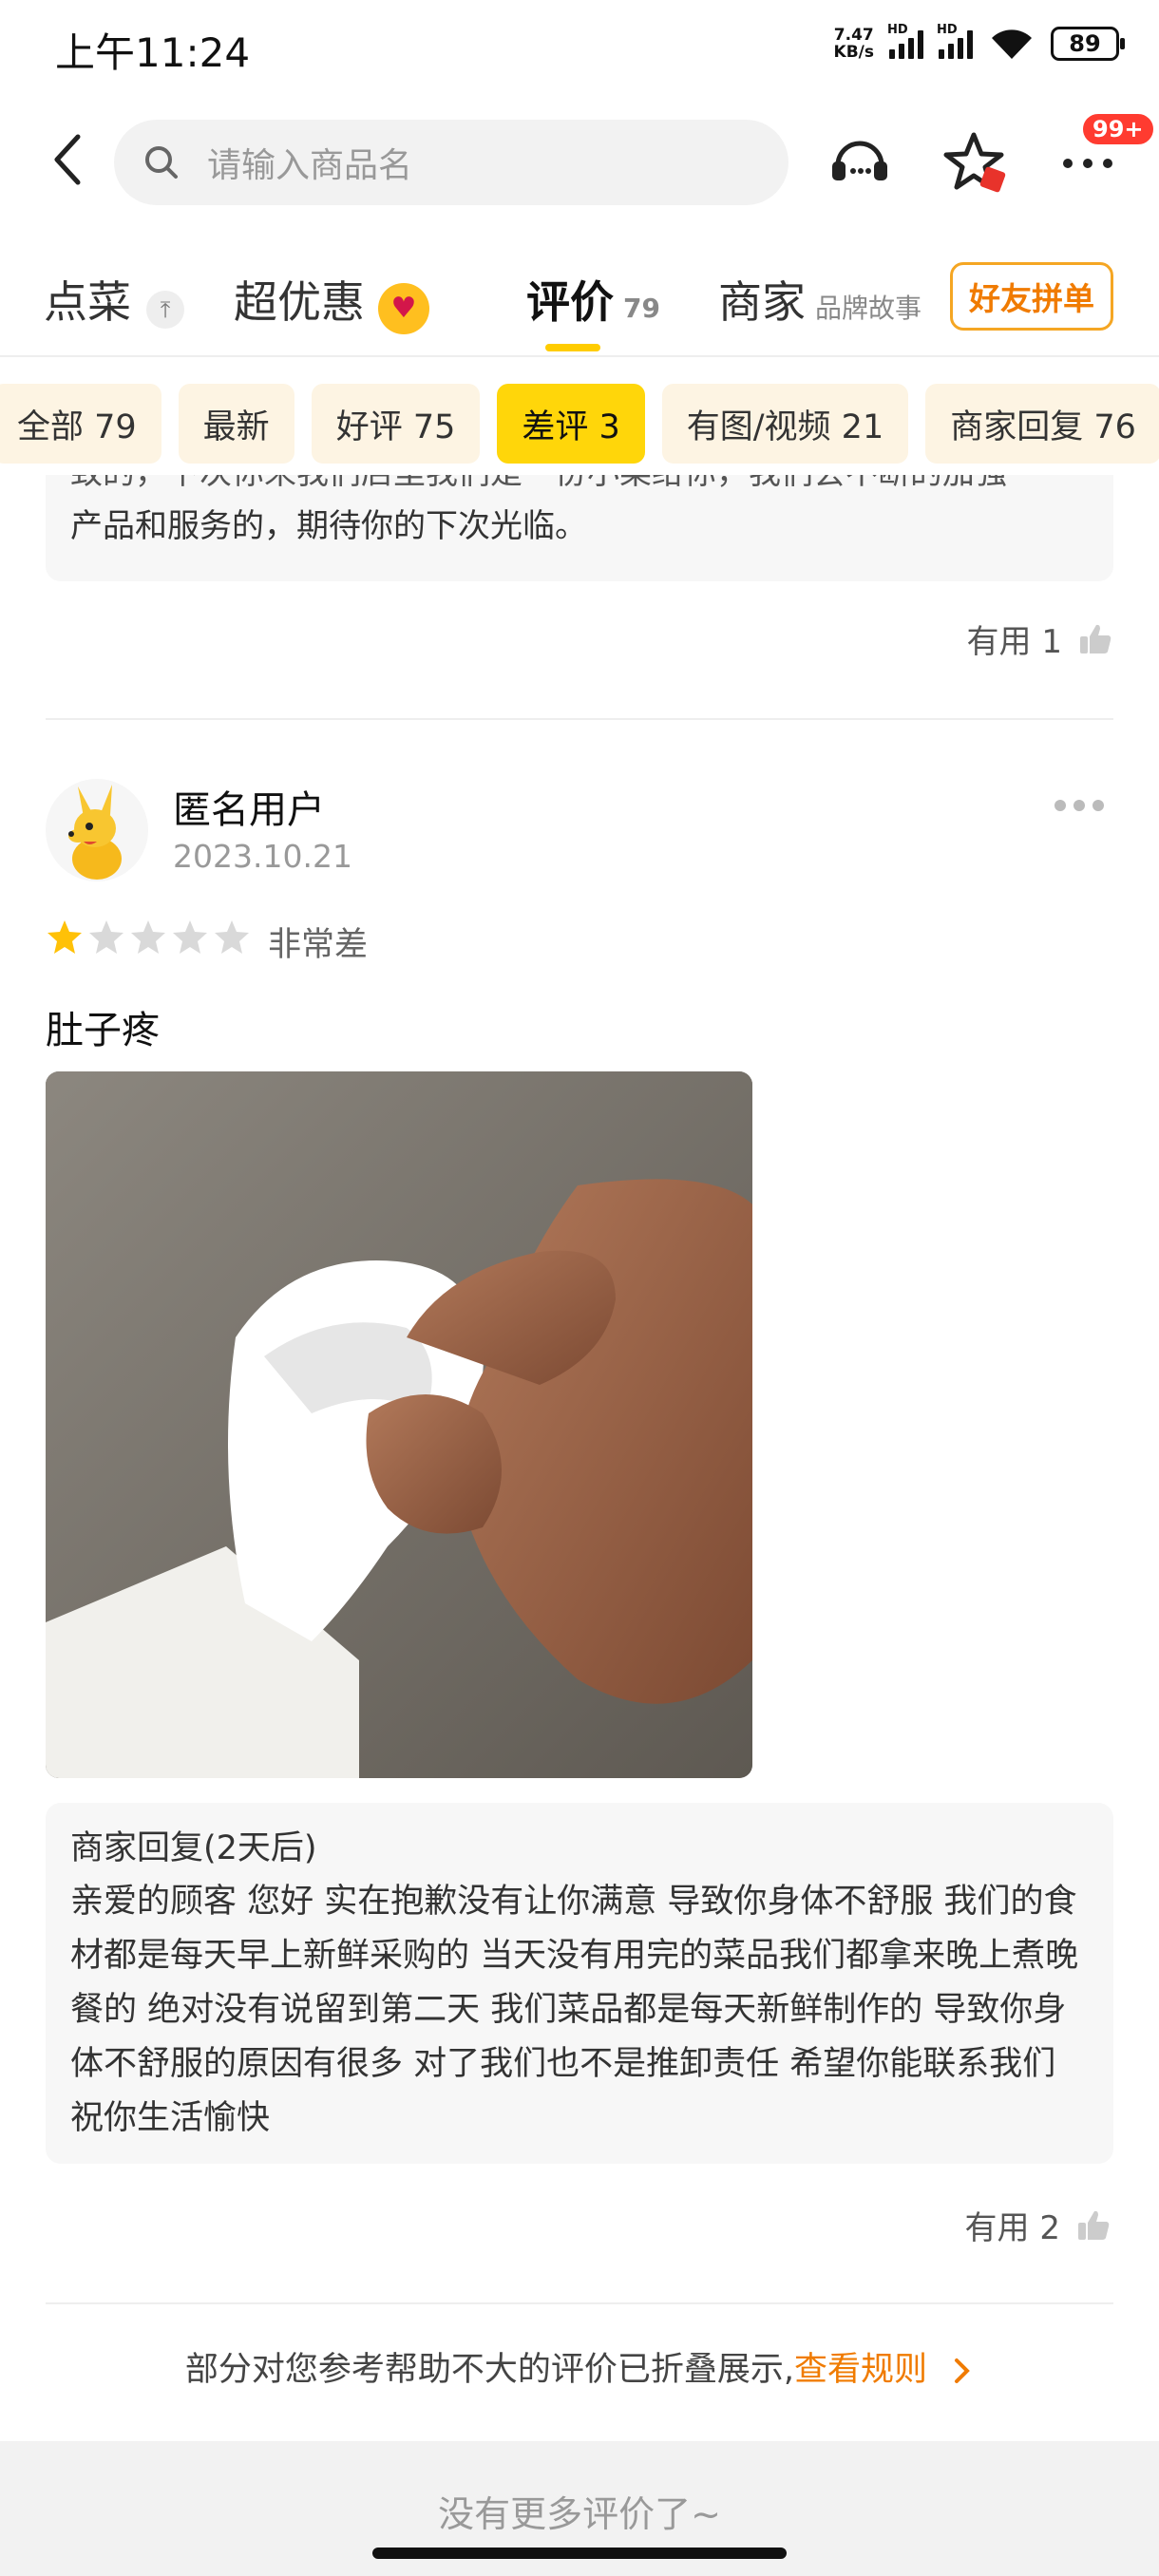  I want to click on previous-useful-button: 有用 1, so click(1040, 639).